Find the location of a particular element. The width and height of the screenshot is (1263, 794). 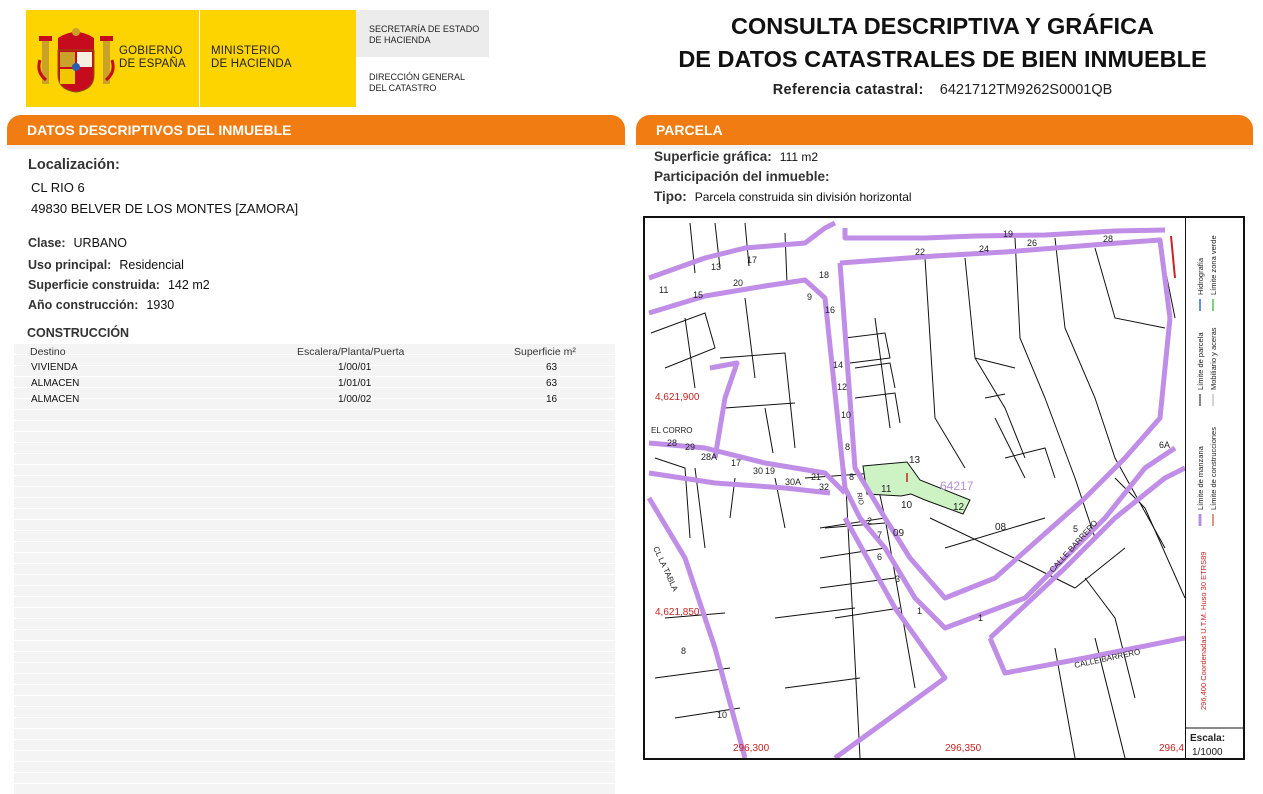

datos-descriptivos-header: DATOS DESCRIPTIVOS DEL INMUEBLE is located at coordinates (316, 132).